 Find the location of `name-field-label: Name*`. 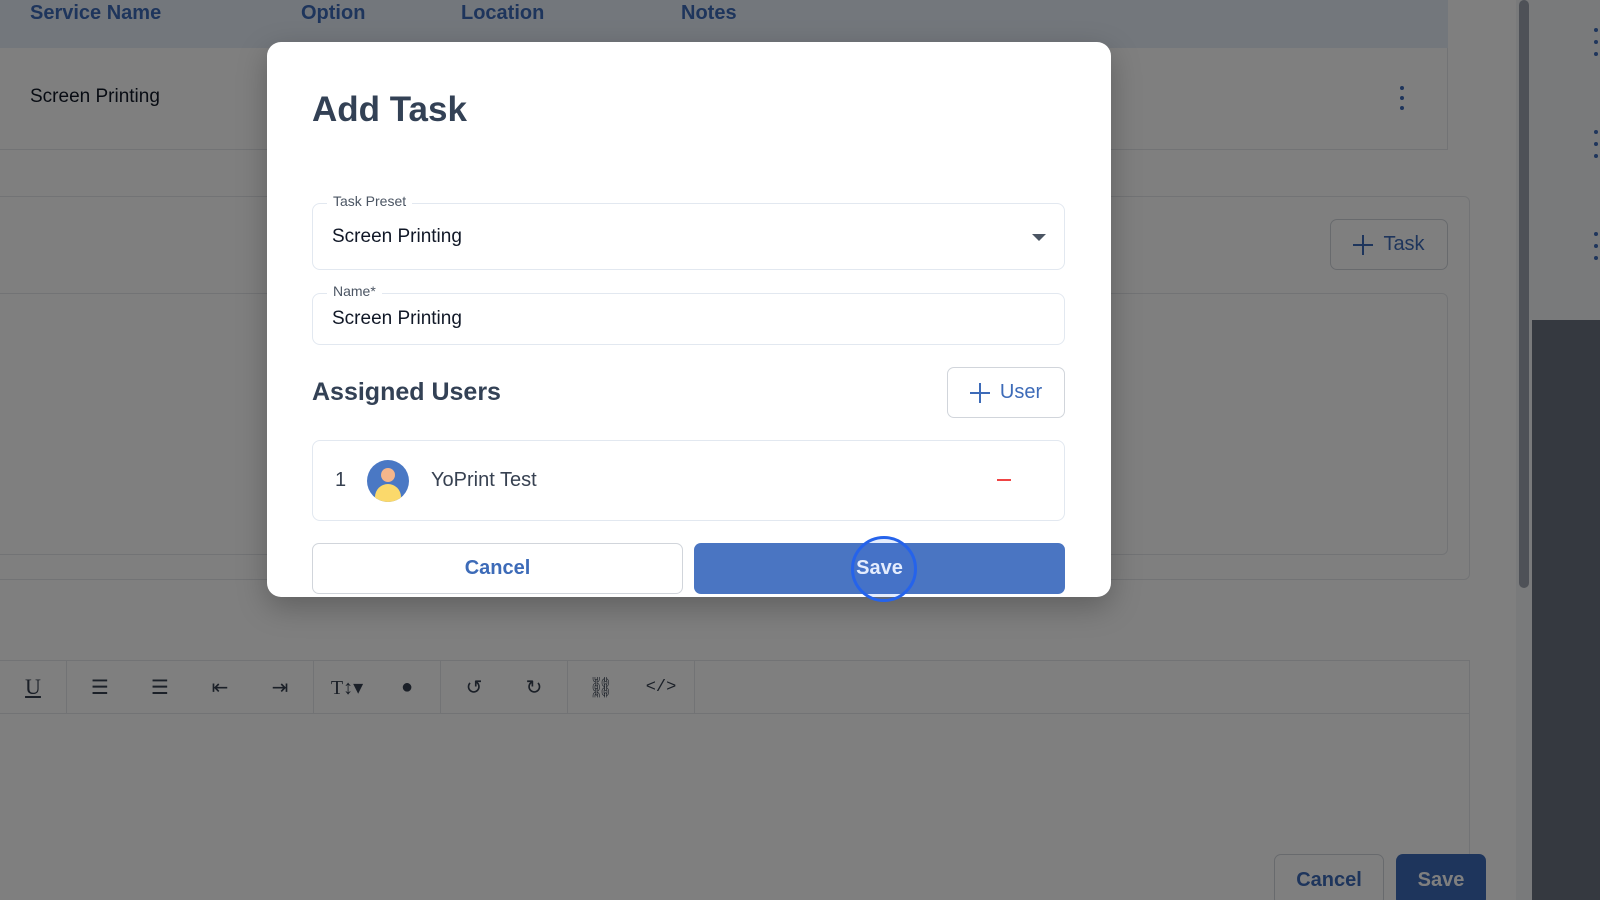

name-field-label: Name* is located at coordinates (354, 291).